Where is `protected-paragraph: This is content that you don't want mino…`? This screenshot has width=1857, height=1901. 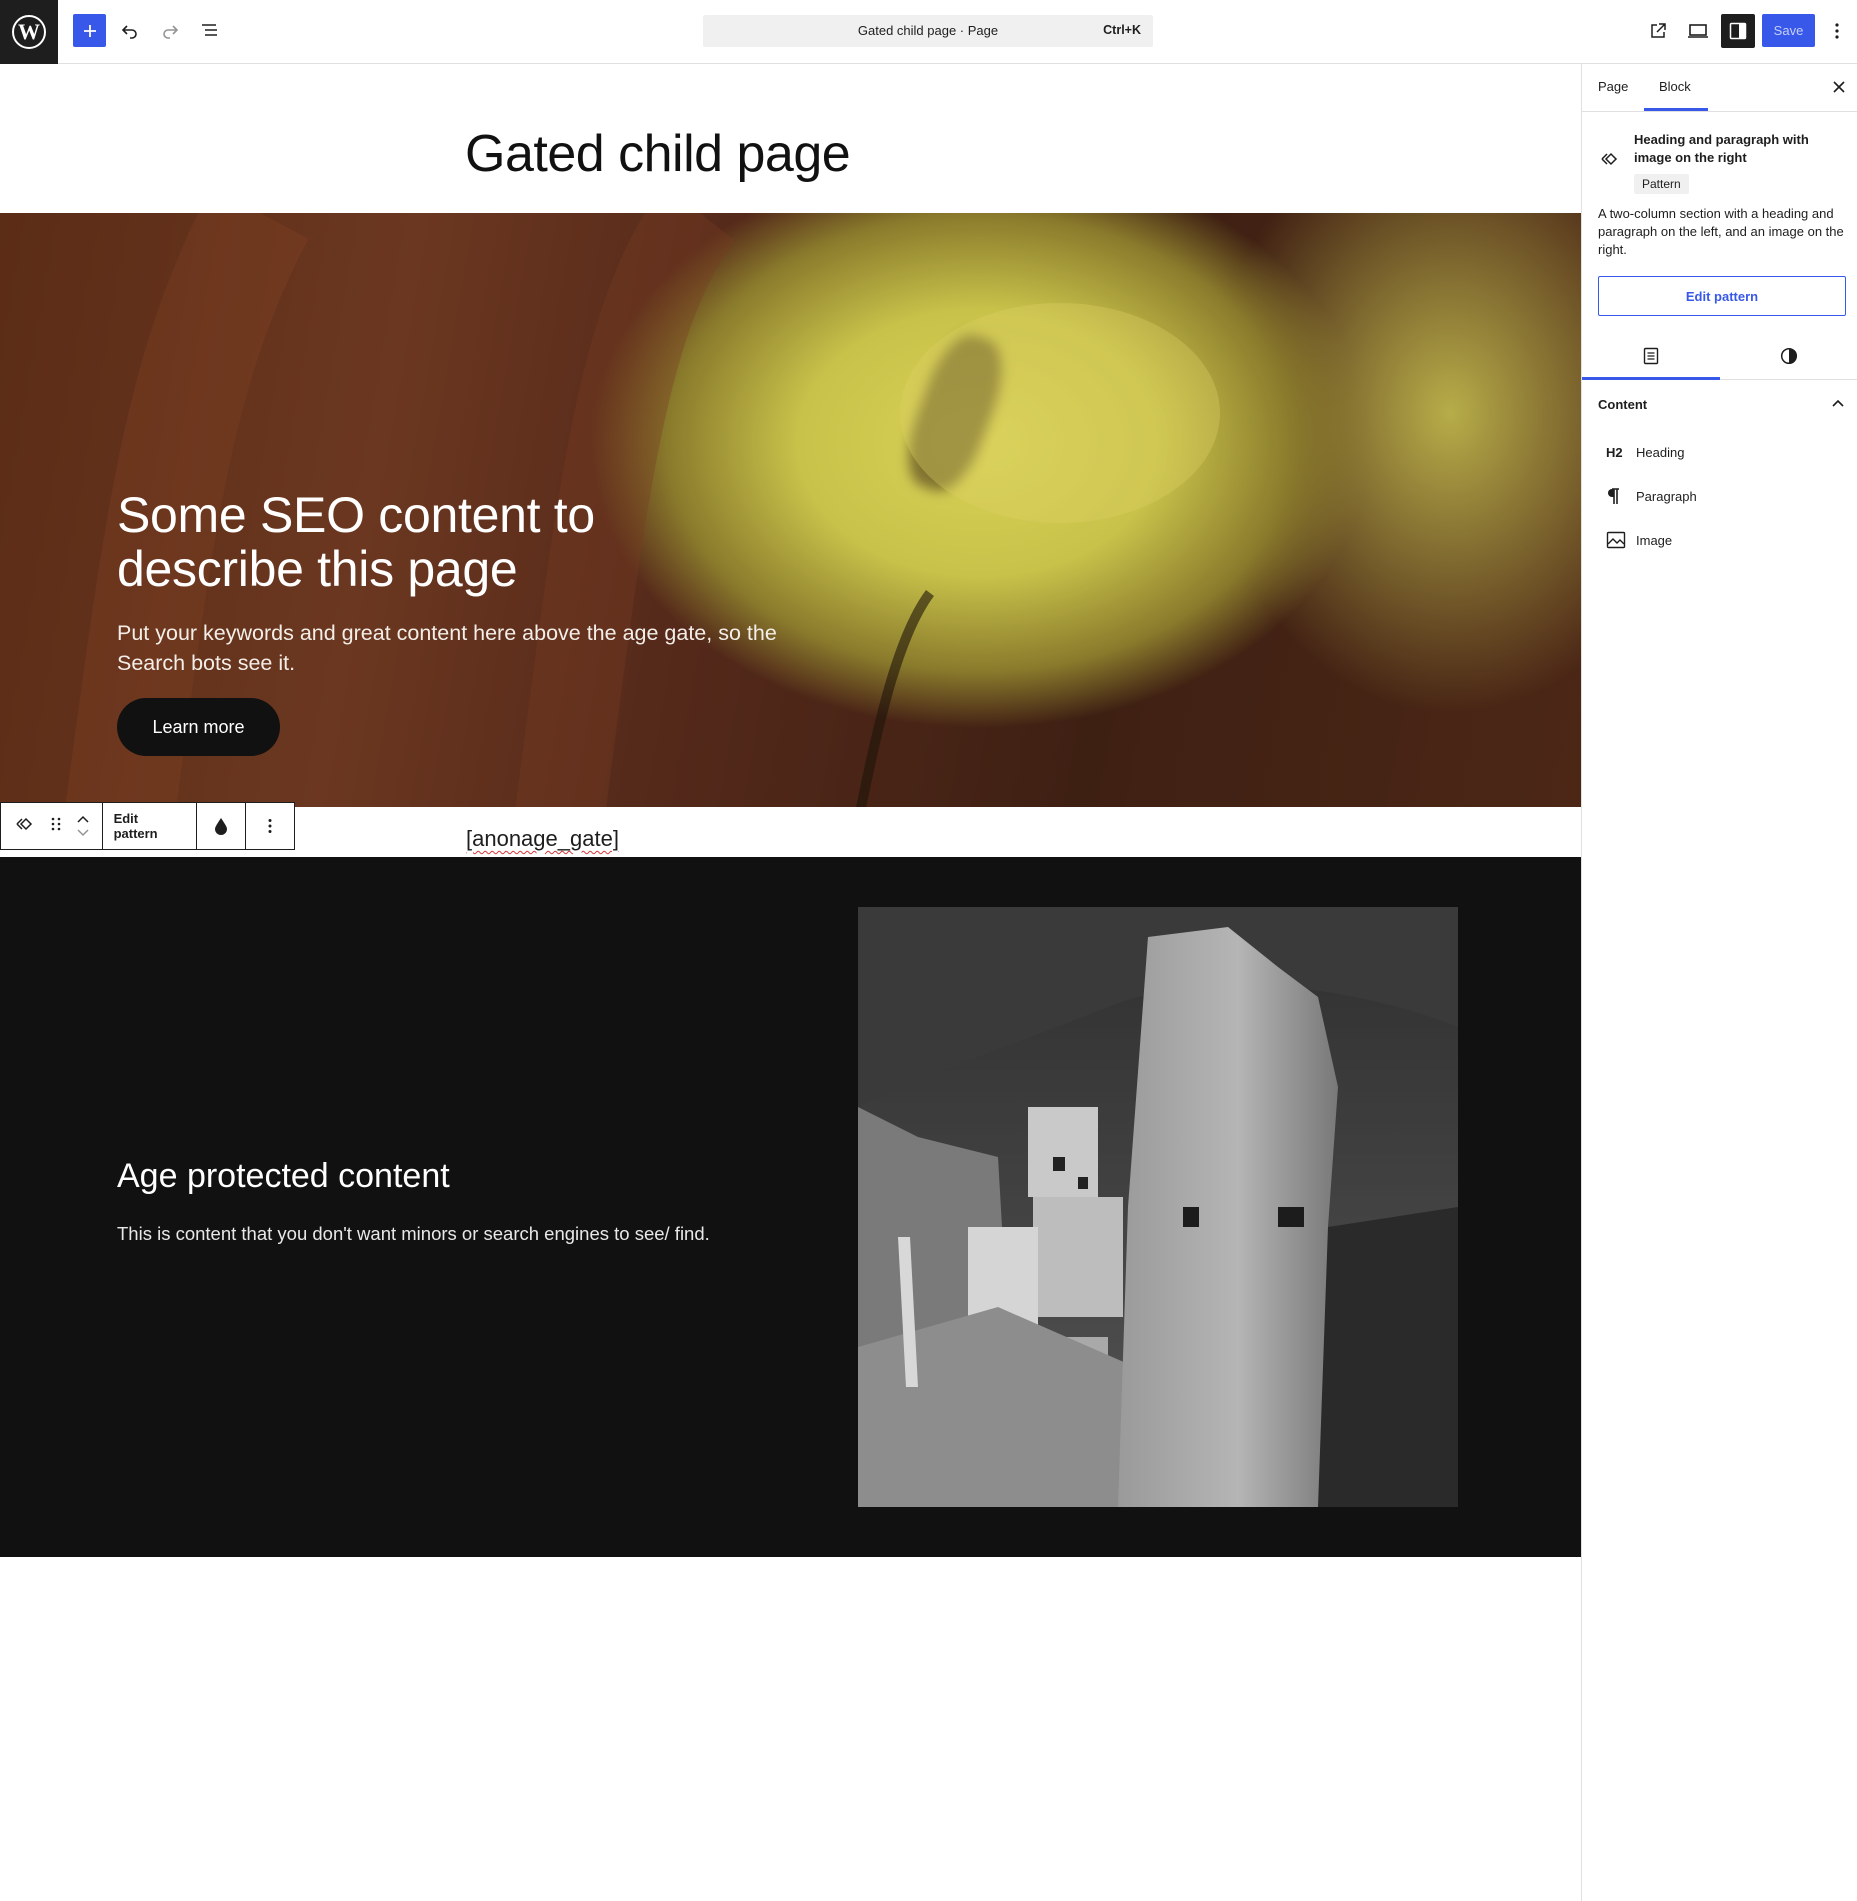
protected-paragraph: This is content that you don't want mino… is located at coordinates (413, 1234).